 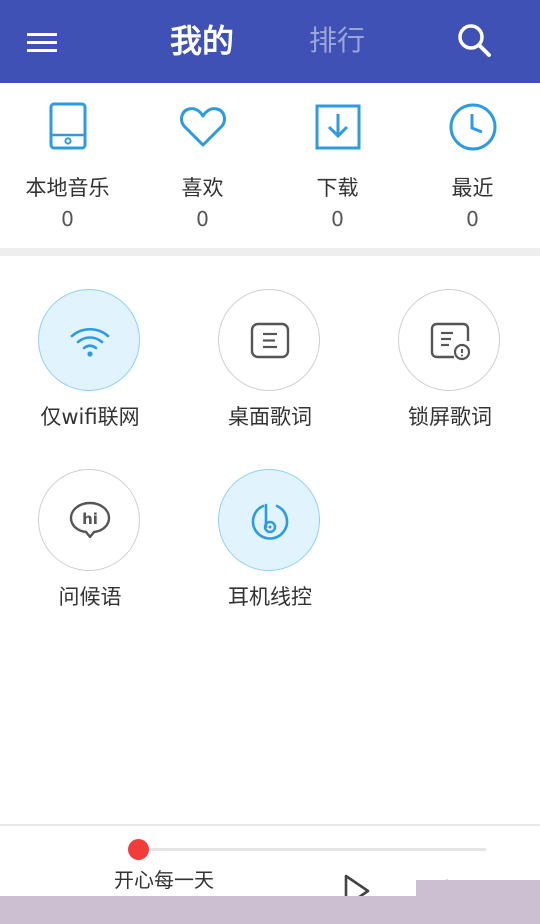 I want to click on svg-text: hi, so click(x=90, y=519).